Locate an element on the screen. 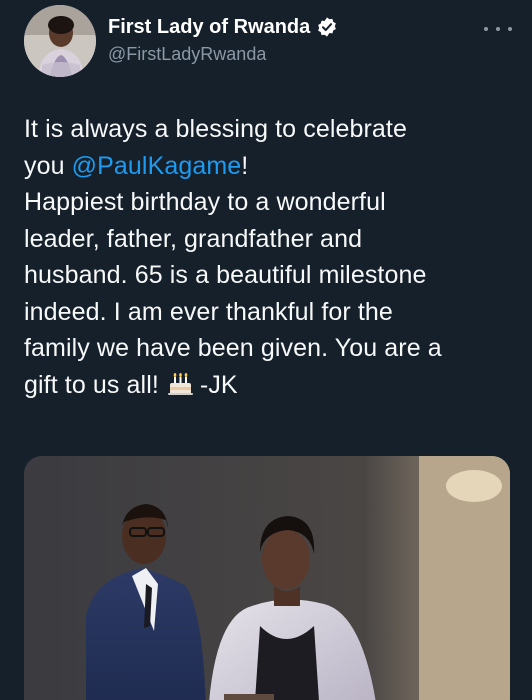 This screenshot has width=532, height=700. more-options-icon is located at coordinates (498, 29).